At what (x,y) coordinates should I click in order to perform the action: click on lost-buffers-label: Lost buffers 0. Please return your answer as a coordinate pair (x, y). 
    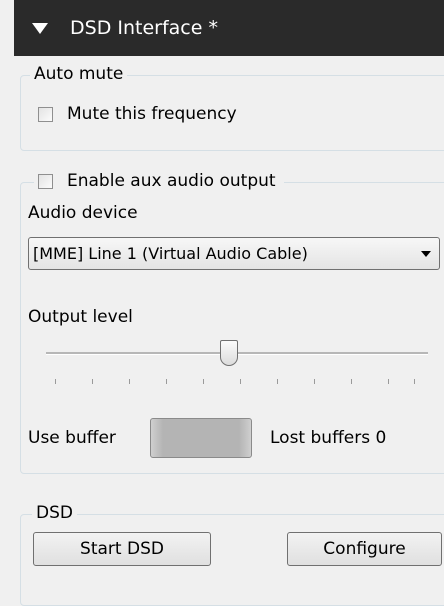
    Looking at the image, I should click on (328, 438).